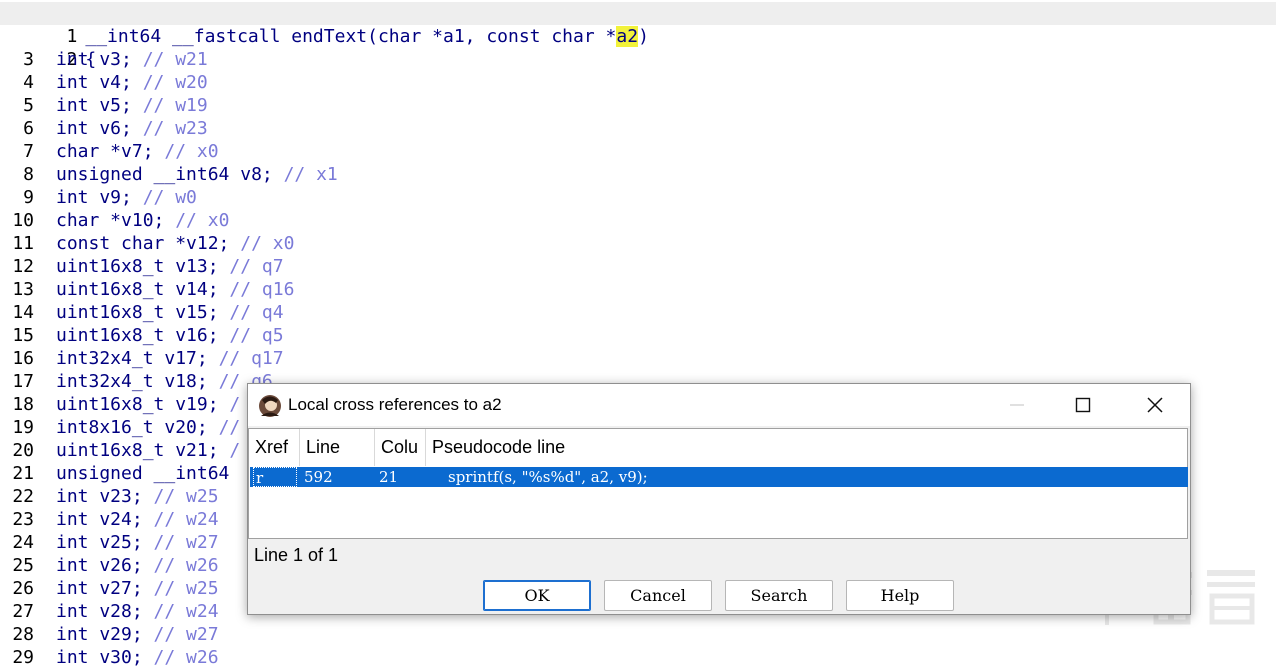  Describe the element at coordinates (23, 565) in the screenshot. I see `line-number: 25` at that location.